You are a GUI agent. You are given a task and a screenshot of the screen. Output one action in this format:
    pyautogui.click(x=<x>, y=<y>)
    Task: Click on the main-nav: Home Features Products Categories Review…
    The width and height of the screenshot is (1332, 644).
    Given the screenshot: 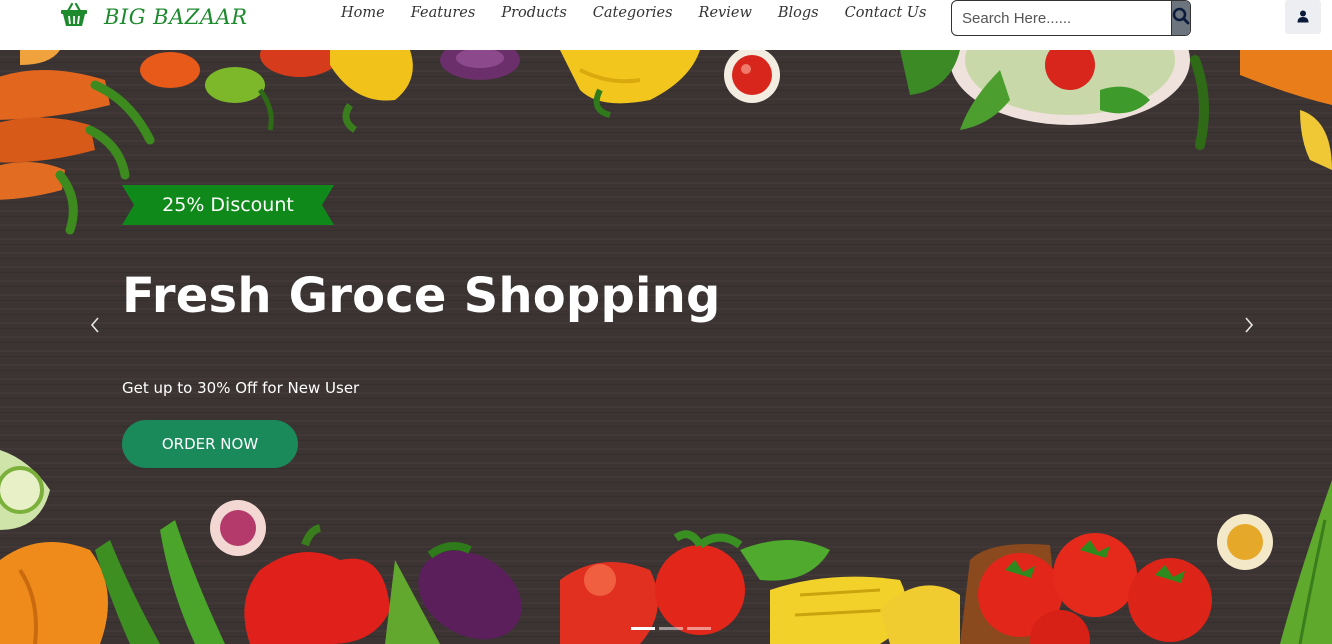 What is the action you would take?
    pyautogui.click(x=633, y=13)
    